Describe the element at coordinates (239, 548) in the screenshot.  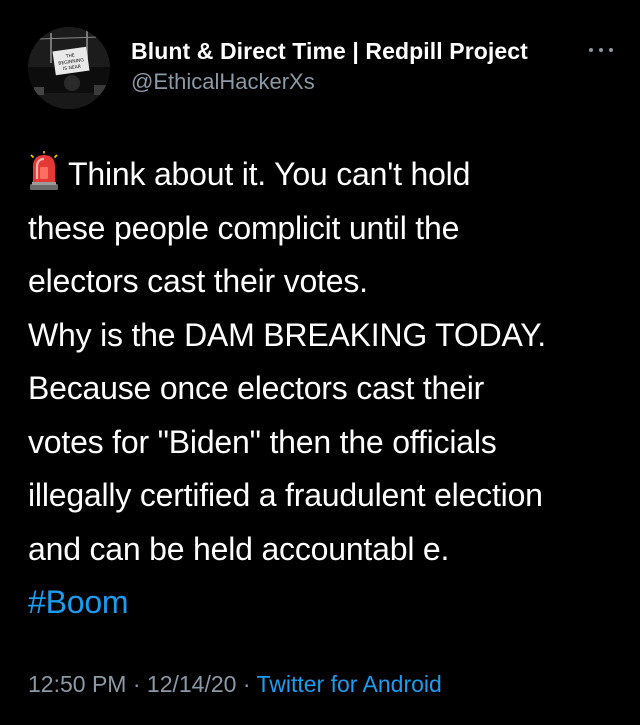
I see `tweet-text-line-8: and can be held accountabl e.` at that location.